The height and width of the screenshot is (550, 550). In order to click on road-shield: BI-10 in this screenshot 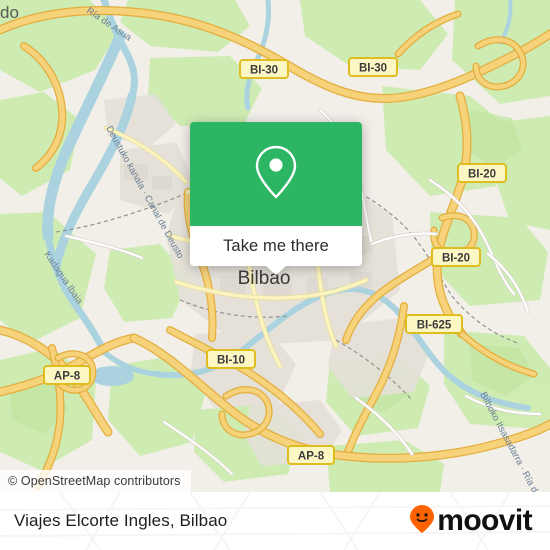, I will do `click(231, 359)`.